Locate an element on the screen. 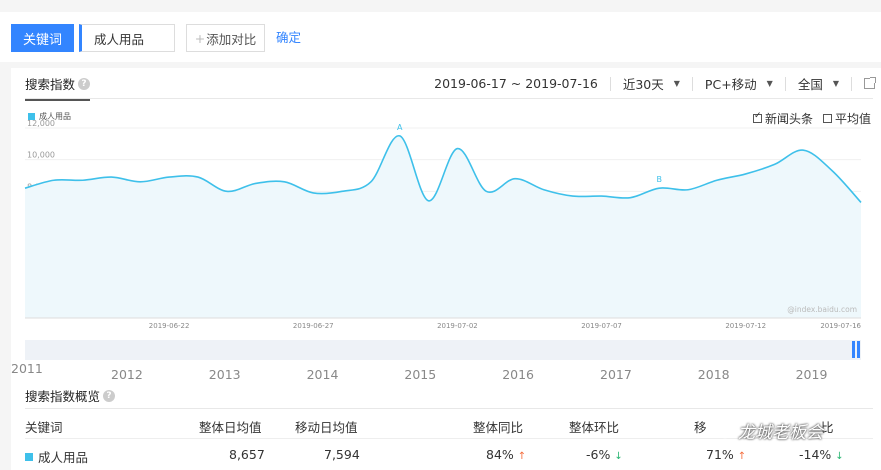  row-mobile-yoy-value: 71% is located at coordinates (720, 454).